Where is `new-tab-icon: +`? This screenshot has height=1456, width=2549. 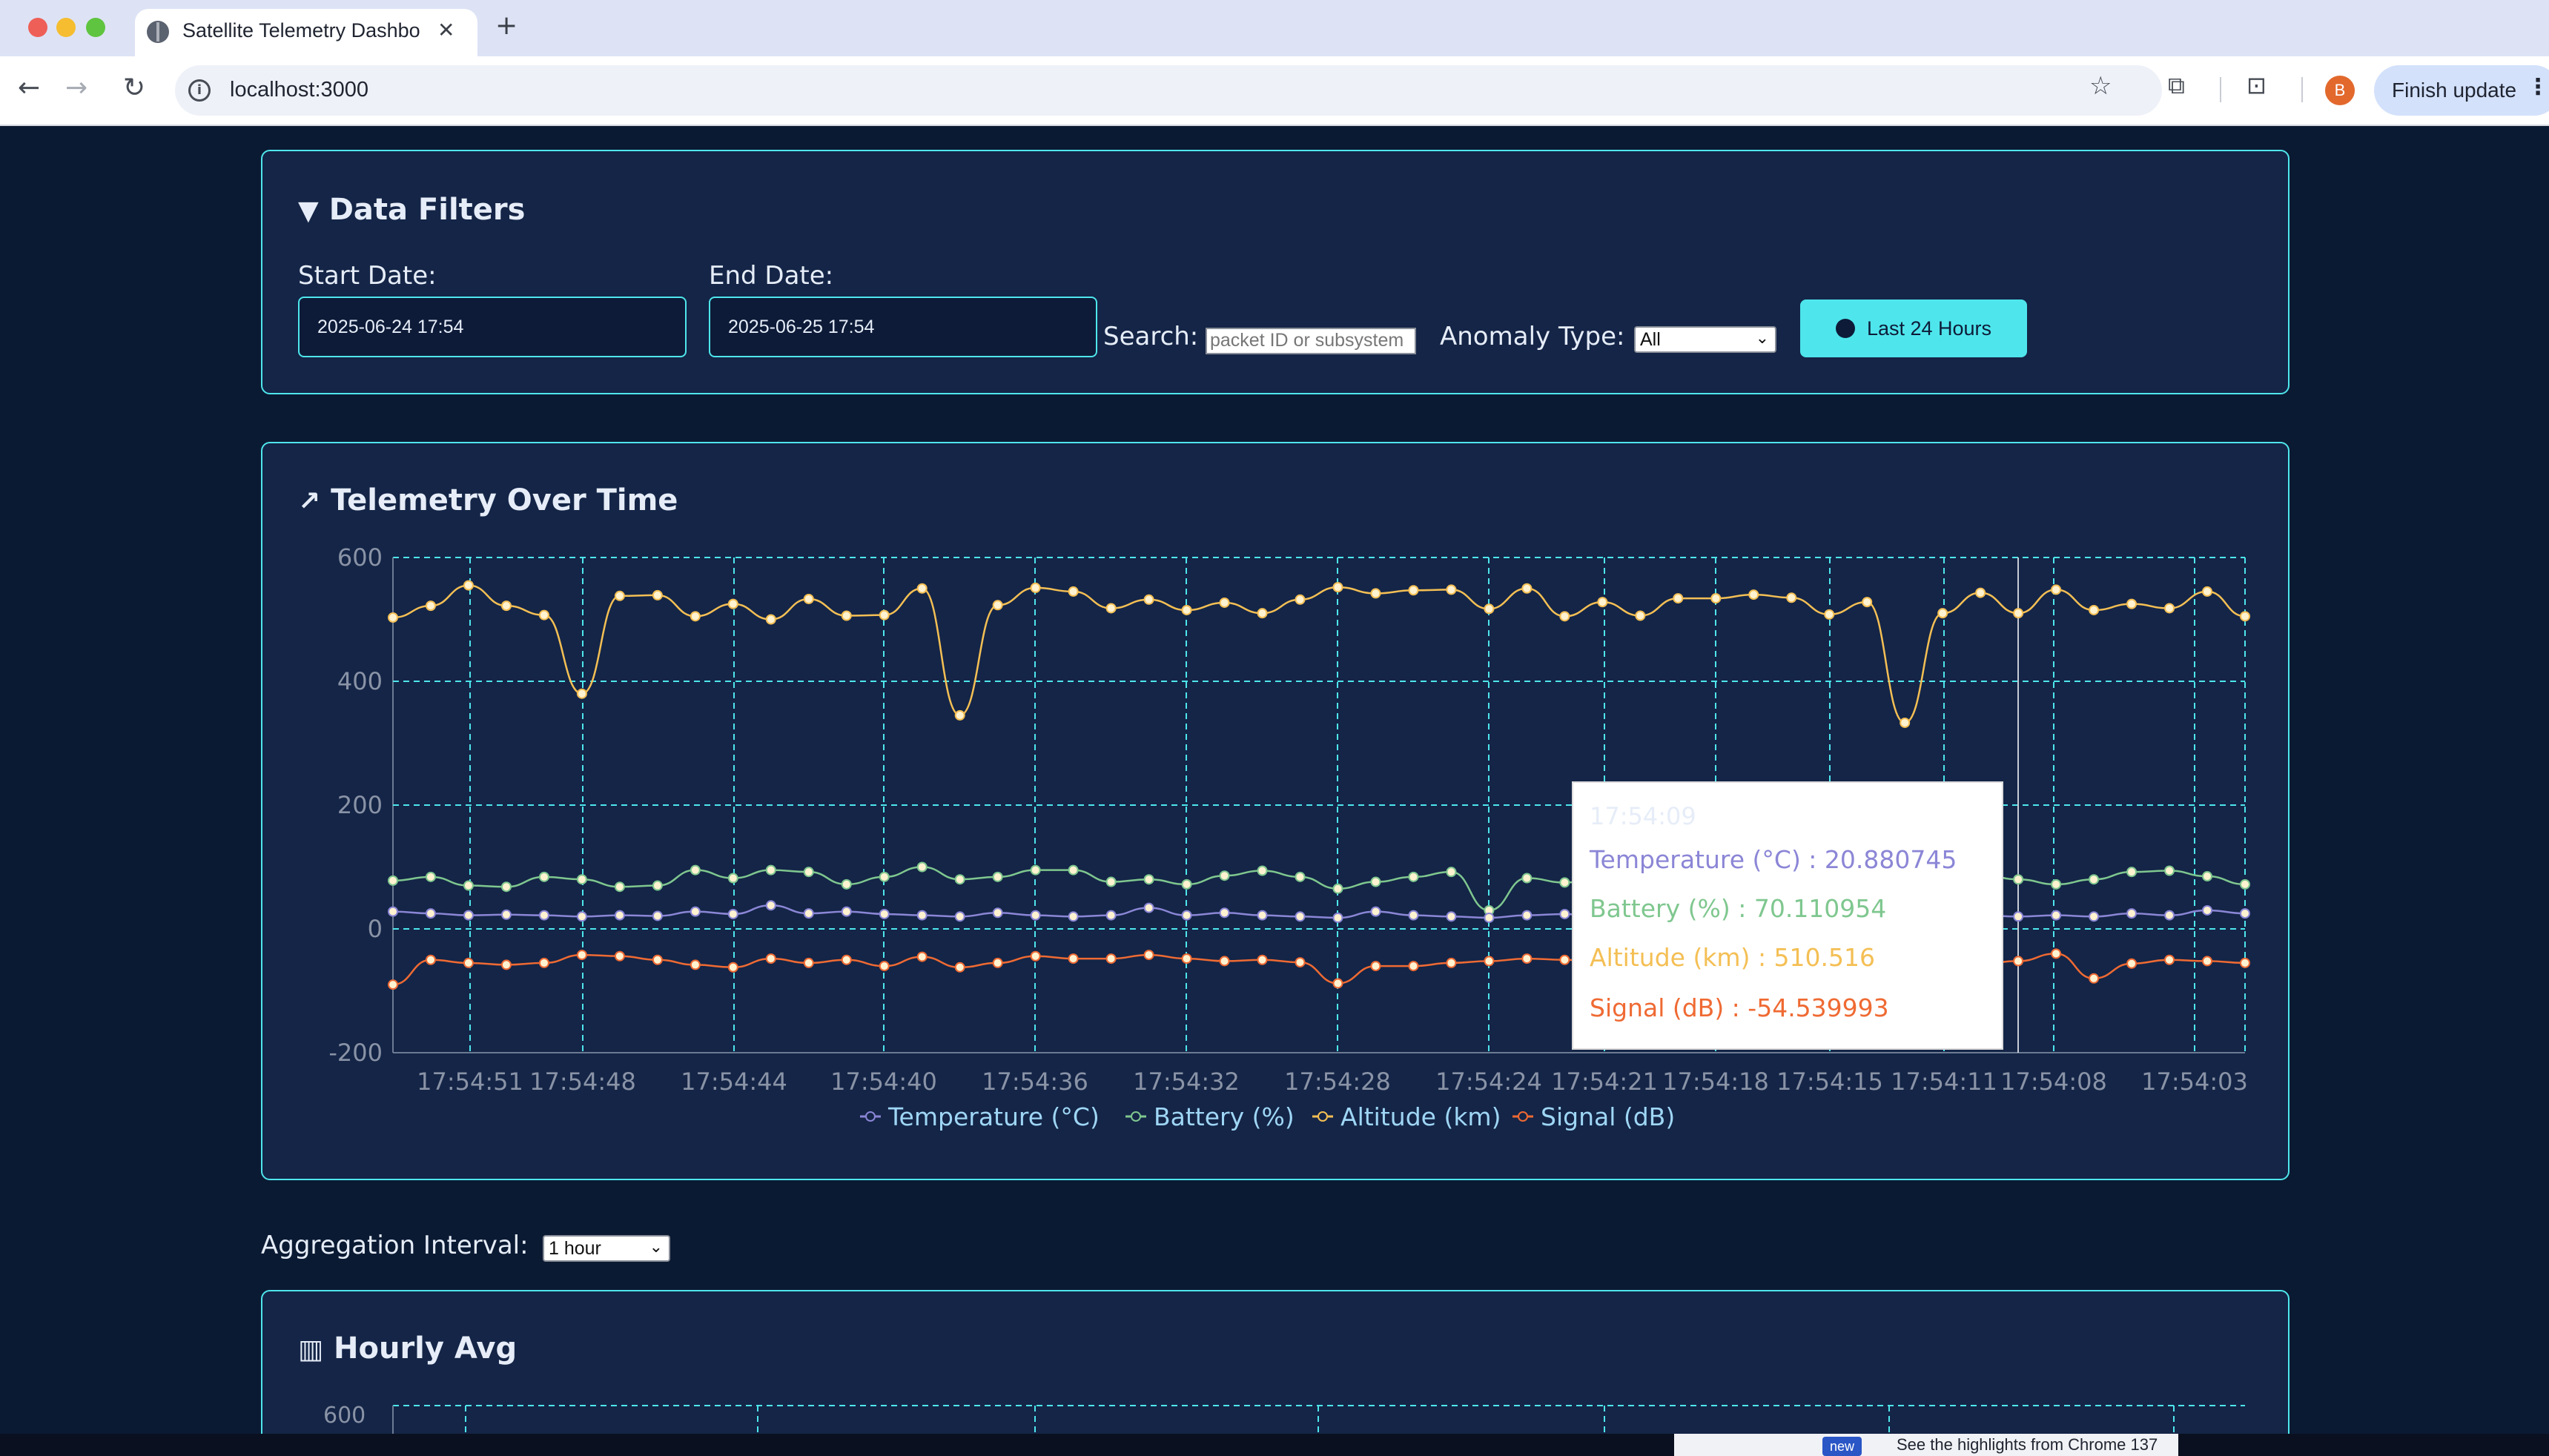 new-tab-icon: + is located at coordinates (506, 25).